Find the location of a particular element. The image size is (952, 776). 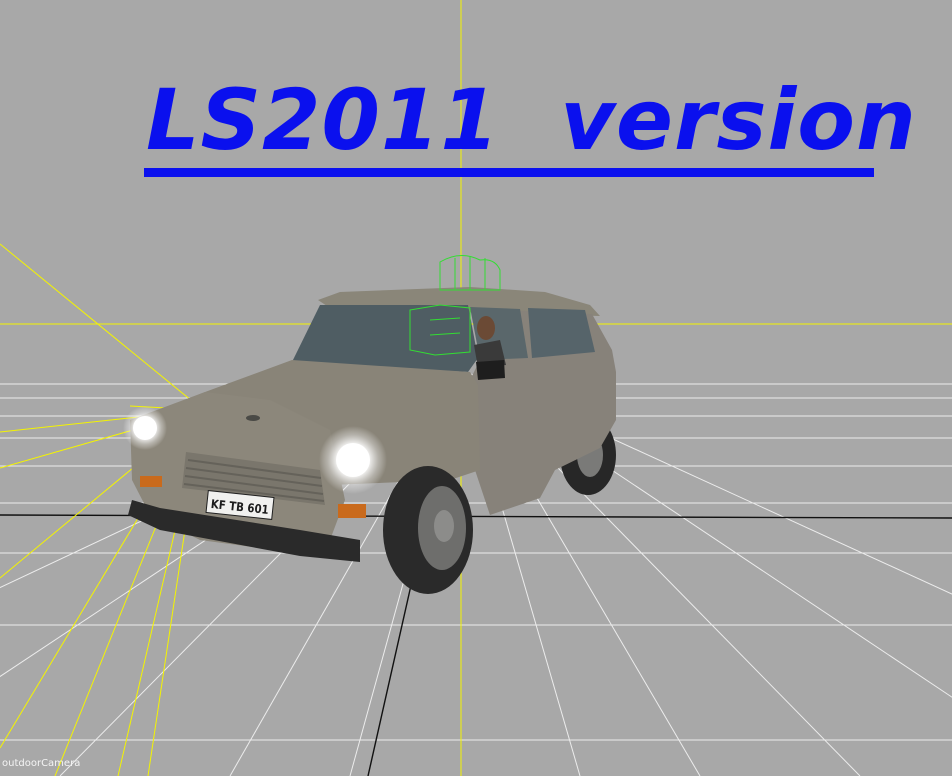

version-title: LS2011 version is located at coordinates (531, 120).